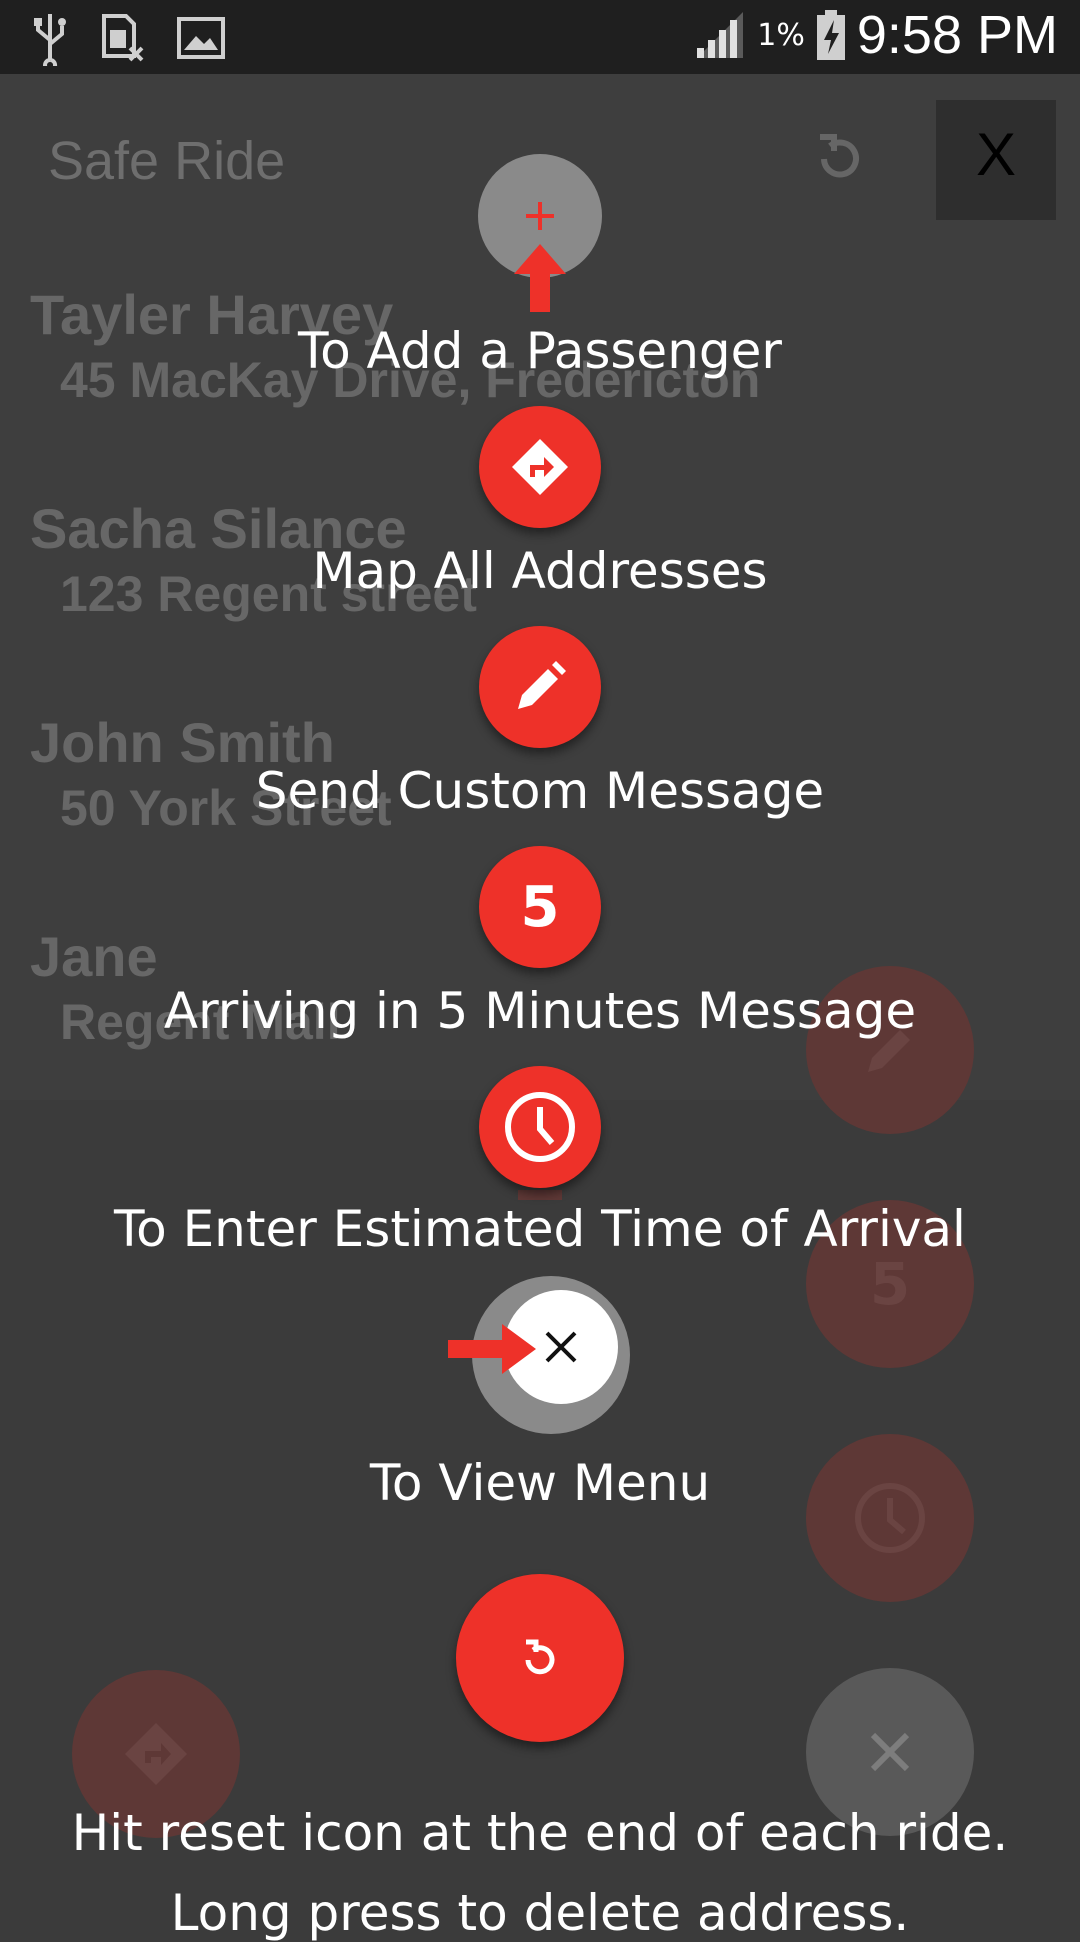 Image resolution: width=1080 pixels, height=1942 pixels. Describe the element at coordinates (540, 1229) in the screenshot. I see `enter-eta-label: To Enter Estimated Time of Arrival` at that location.